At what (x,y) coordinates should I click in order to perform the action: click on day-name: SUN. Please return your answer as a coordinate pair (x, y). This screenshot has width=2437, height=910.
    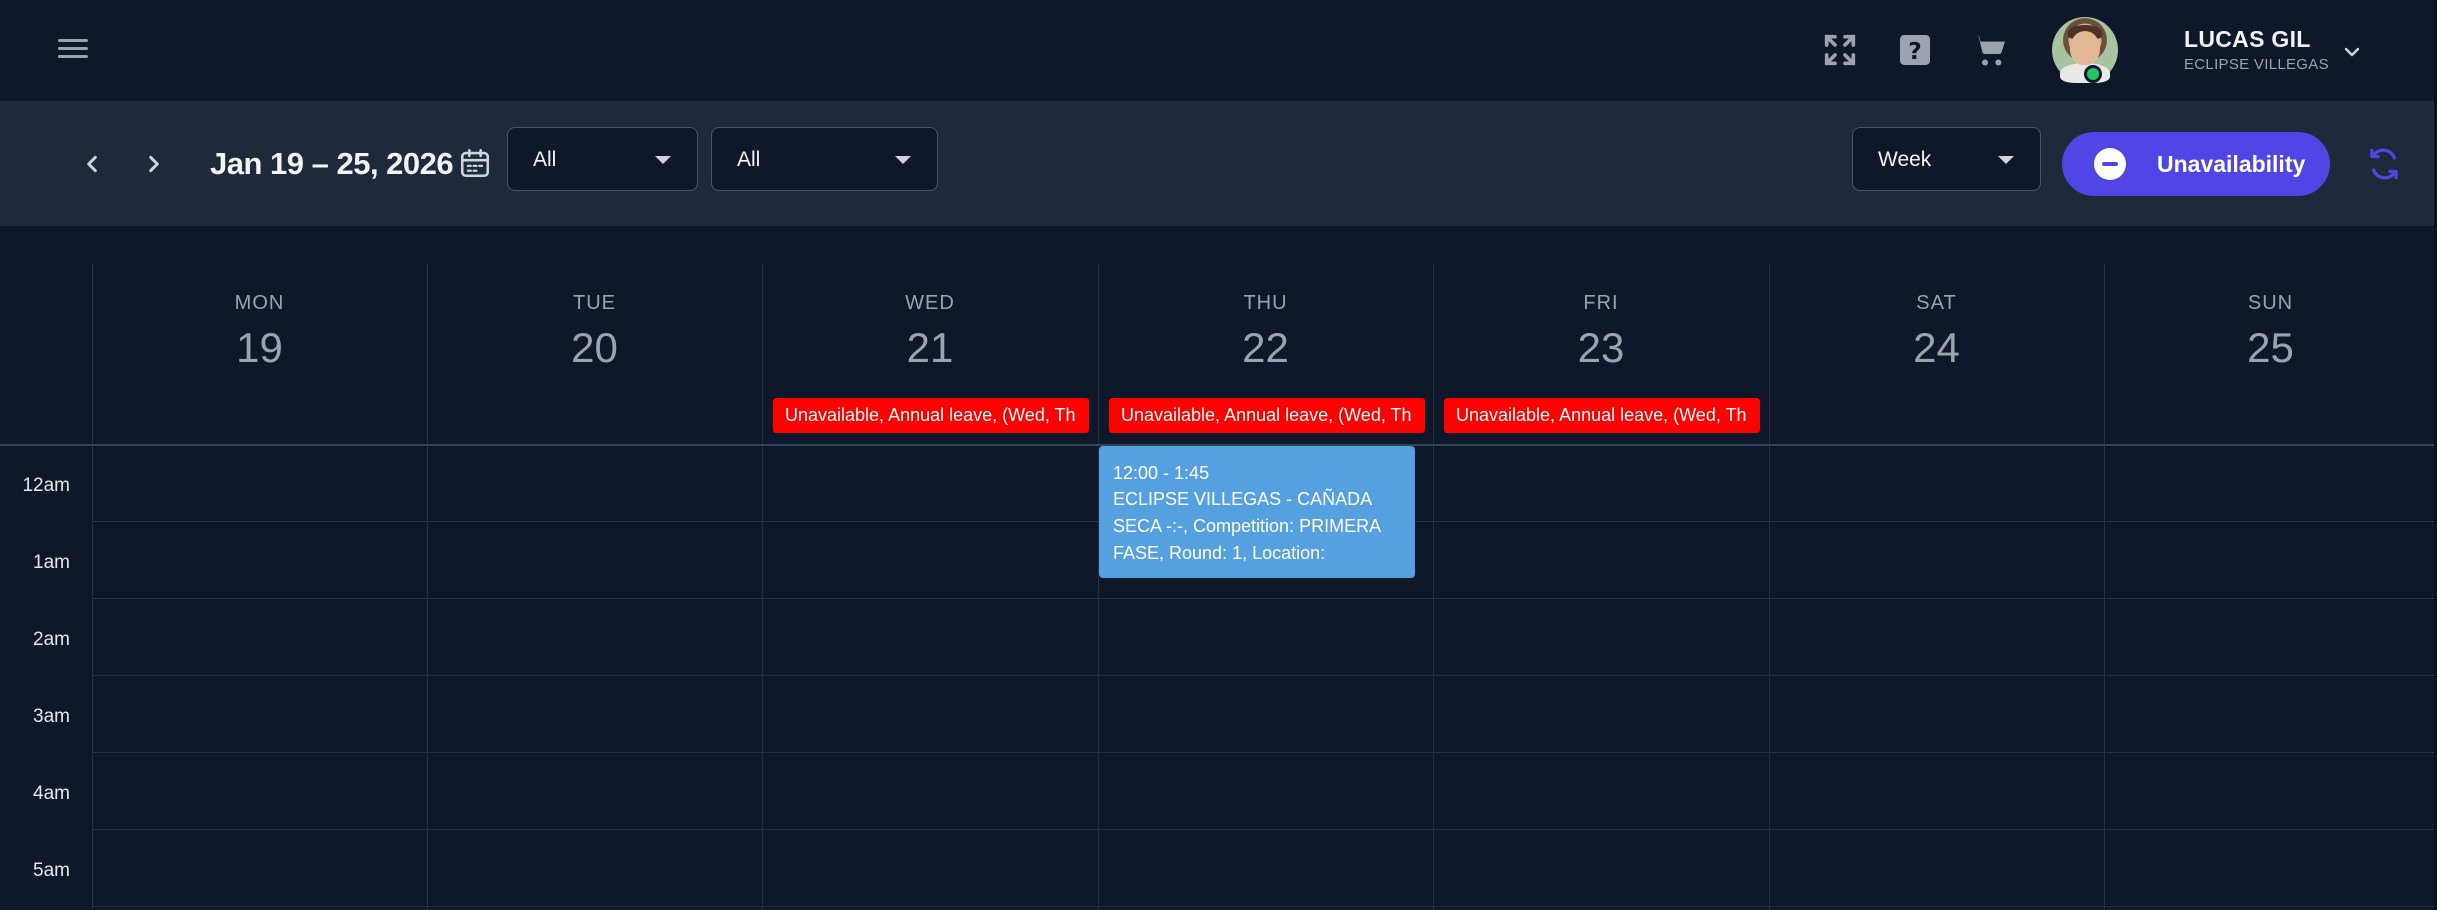
    Looking at the image, I should click on (2270, 303).